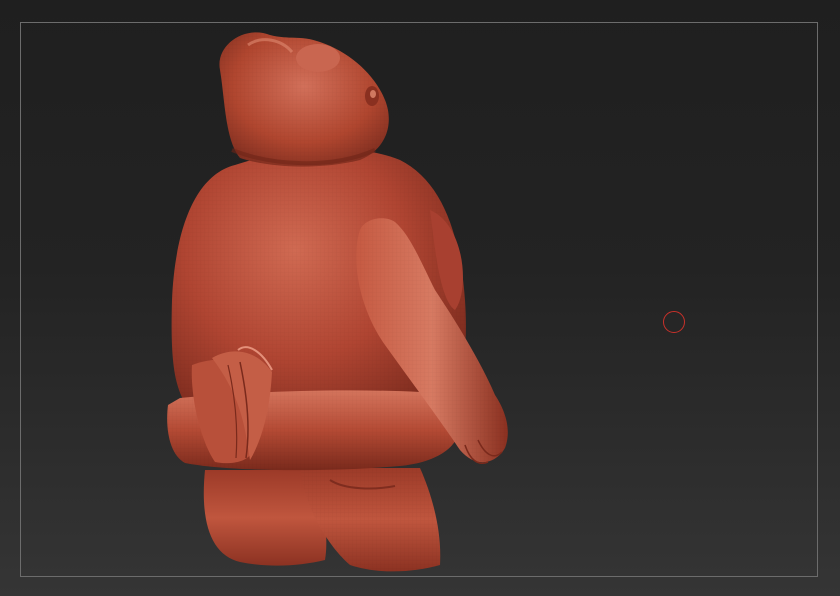 This screenshot has width=840, height=596. I want to click on brush-circle-icon, so click(674, 322).